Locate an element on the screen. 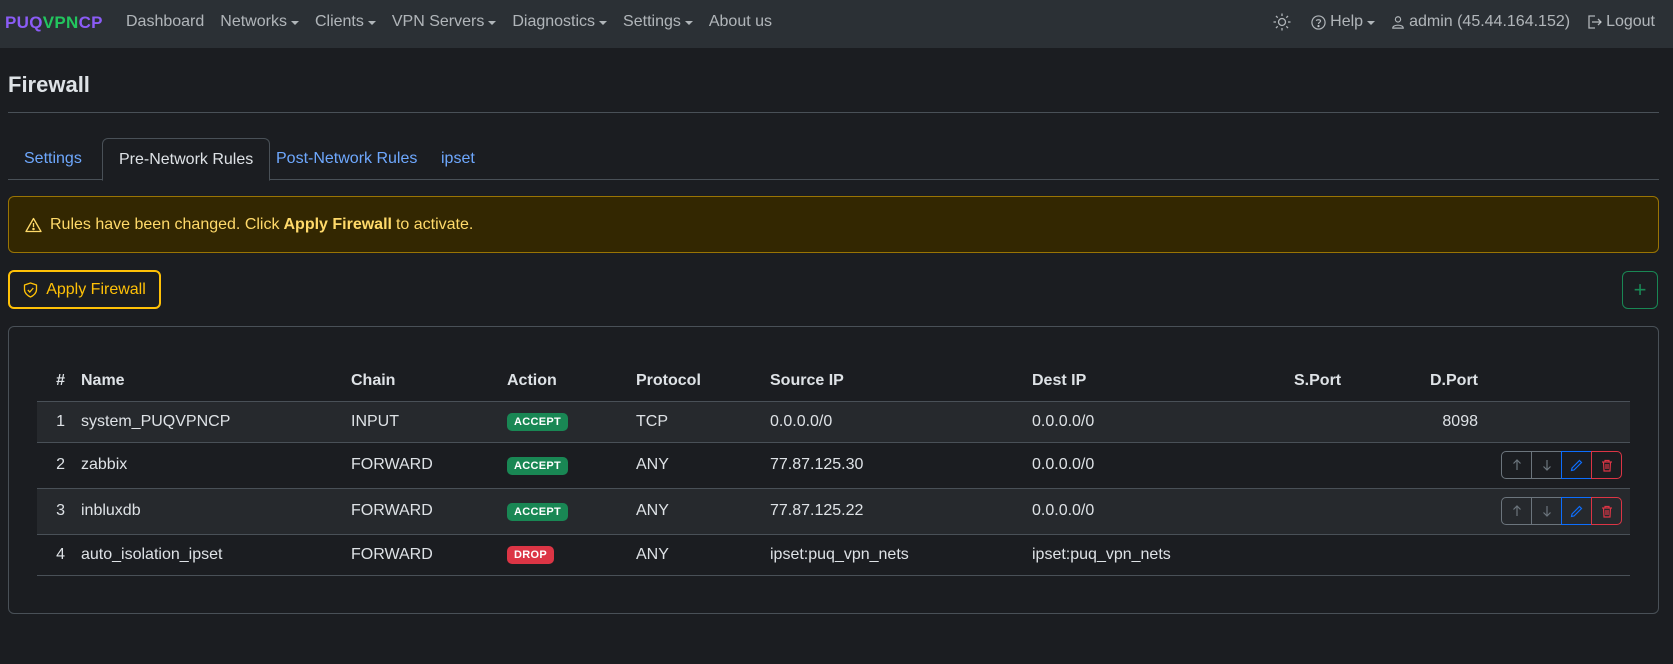 The image size is (1673, 664). tab-pre-network-rules: Pre-Network Rules is located at coordinates (186, 159).